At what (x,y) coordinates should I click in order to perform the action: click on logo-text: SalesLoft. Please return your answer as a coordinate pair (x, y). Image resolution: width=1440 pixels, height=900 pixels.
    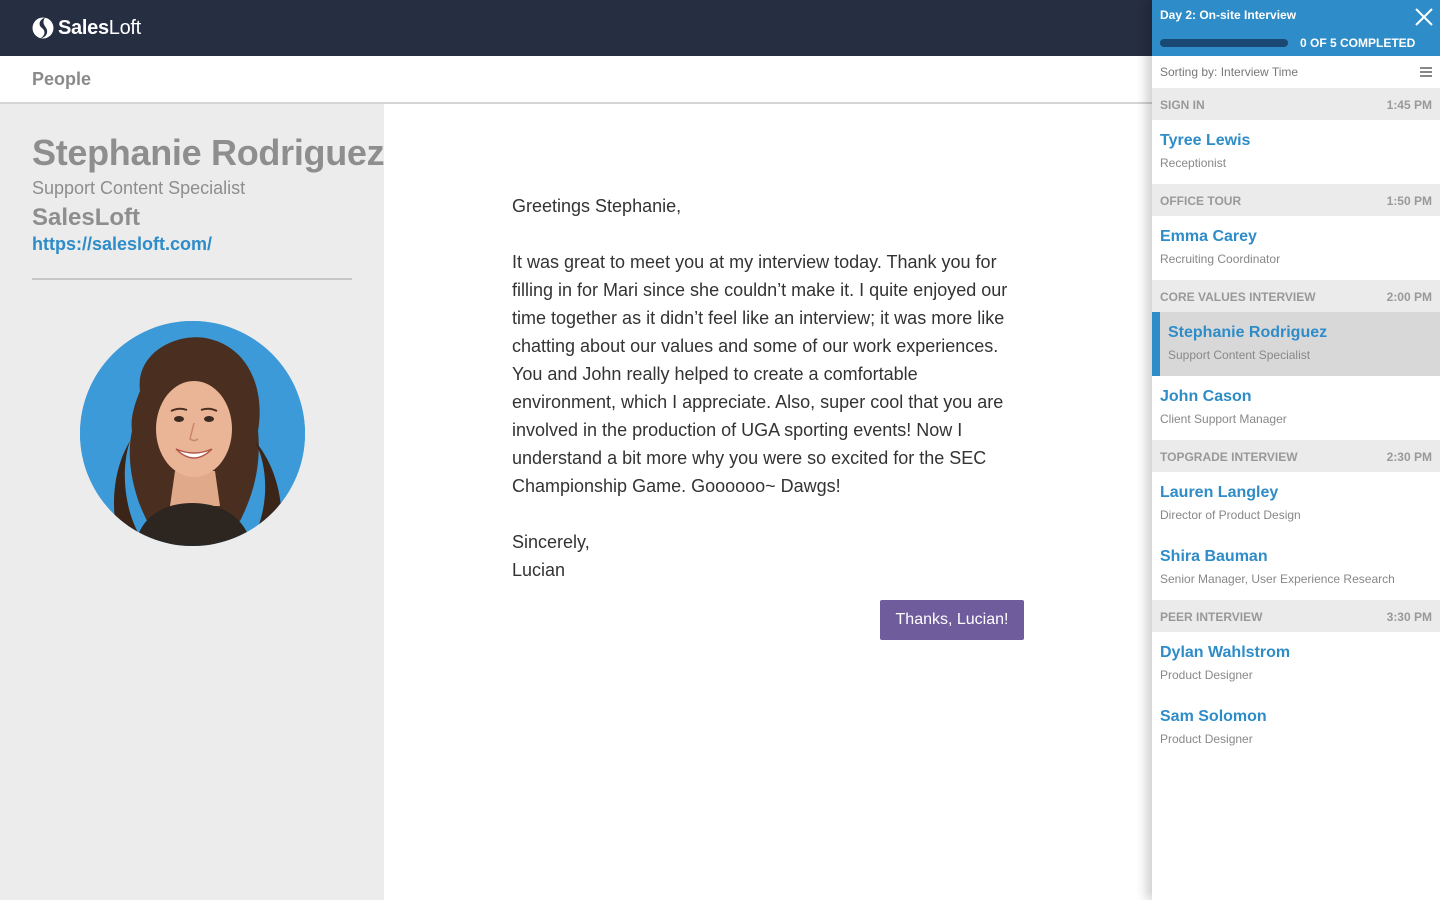
    Looking at the image, I should click on (99, 27).